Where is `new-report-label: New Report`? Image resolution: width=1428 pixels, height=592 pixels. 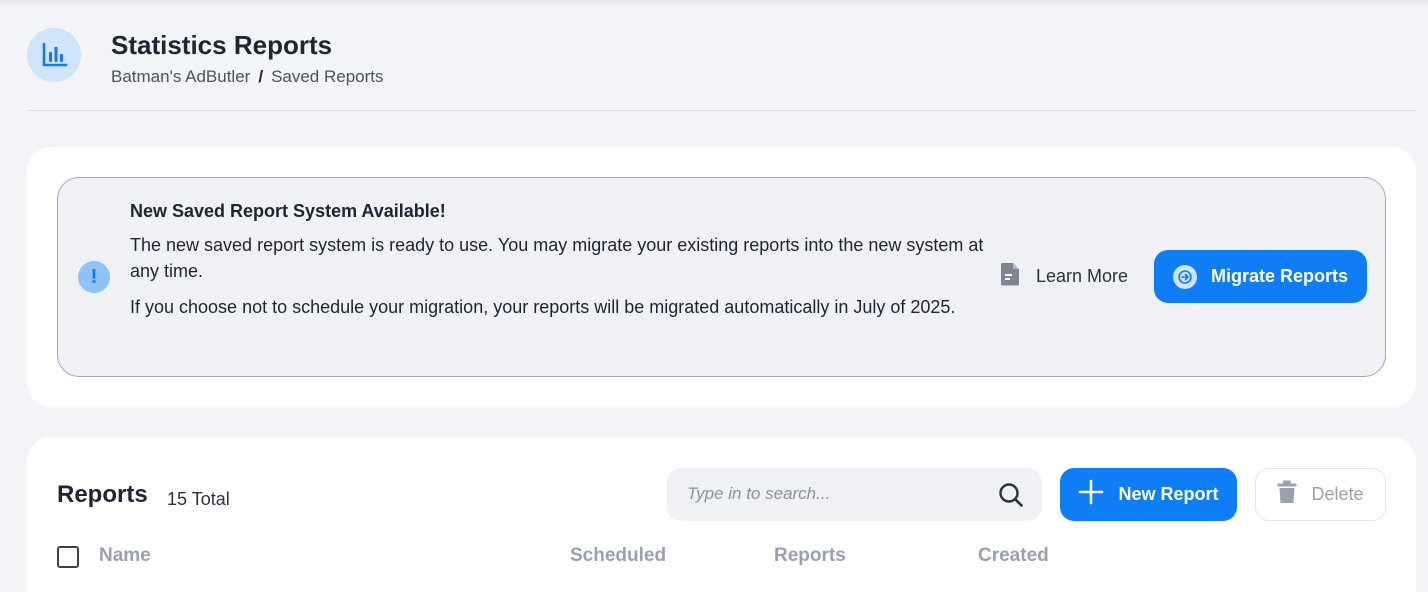 new-report-label: New Report is located at coordinates (1168, 494).